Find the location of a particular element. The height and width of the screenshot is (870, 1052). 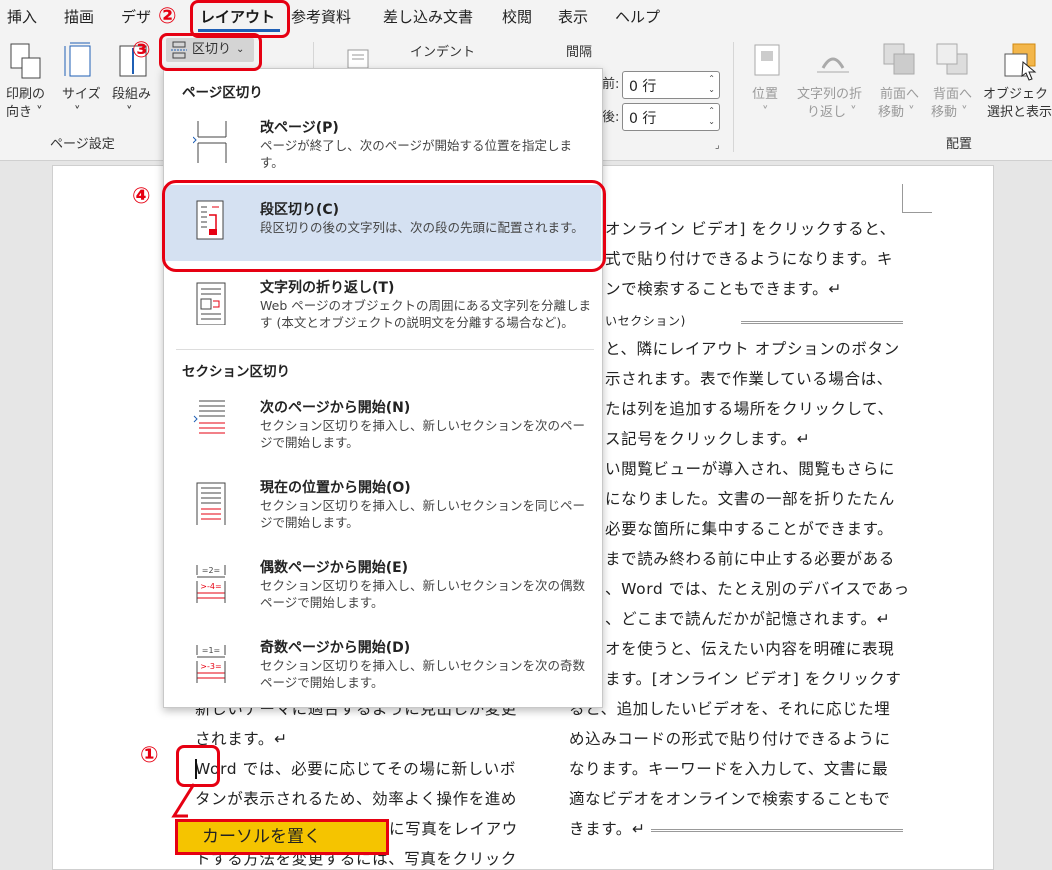

position-label-1: 位置 is located at coordinates (765, 94).